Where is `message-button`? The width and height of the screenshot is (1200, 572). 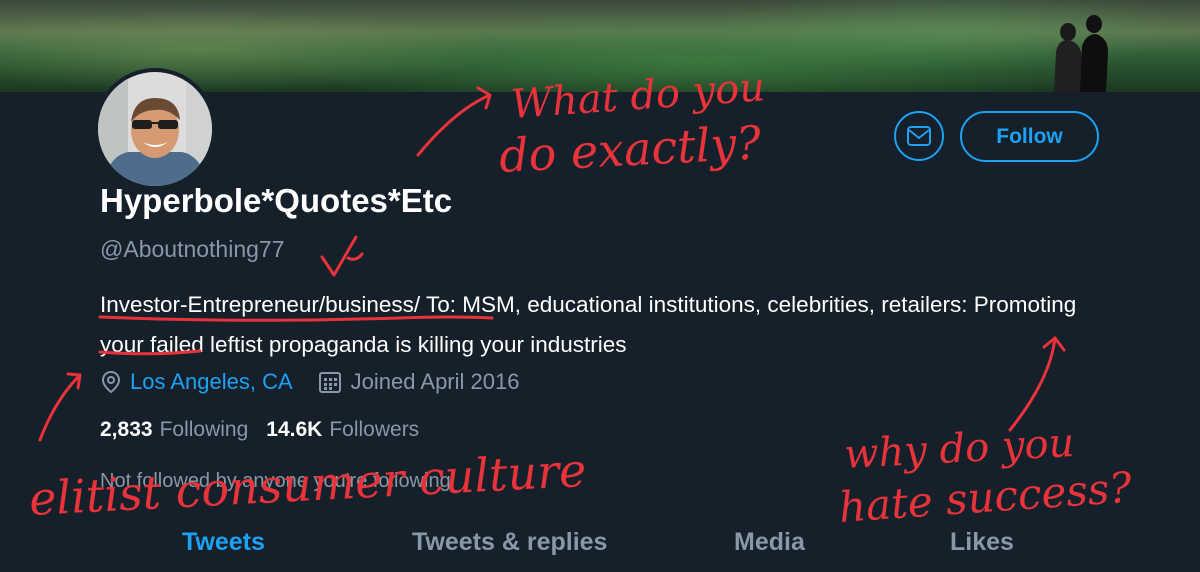 message-button is located at coordinates (919, 136).